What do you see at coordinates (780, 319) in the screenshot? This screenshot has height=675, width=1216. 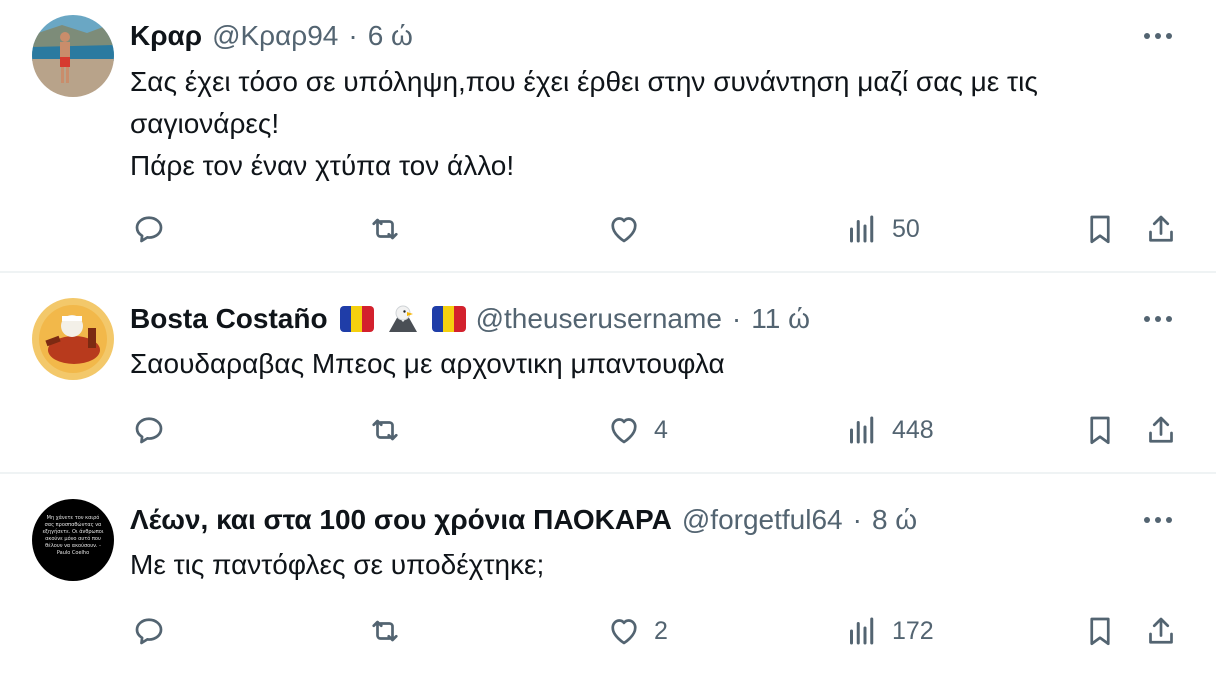 I see `timestamp: 11 ώ` at bounding box center [780, 319].